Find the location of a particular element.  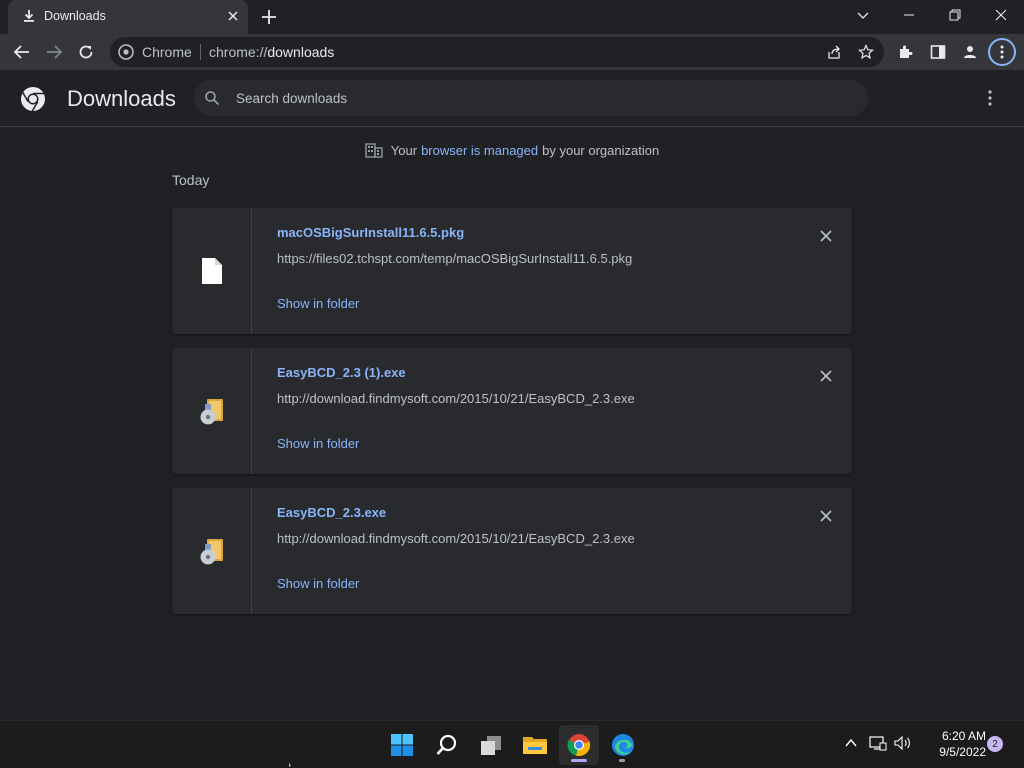

forward-arrow-icon is located at coordinates (55, 52).